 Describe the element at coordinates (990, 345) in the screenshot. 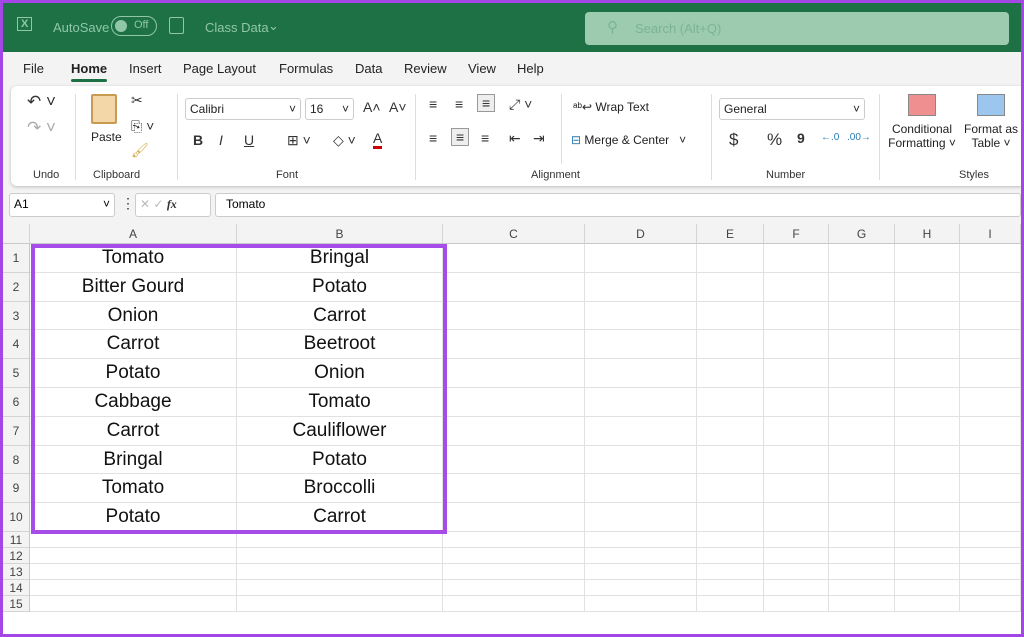

I see `cell-I4` at that location.